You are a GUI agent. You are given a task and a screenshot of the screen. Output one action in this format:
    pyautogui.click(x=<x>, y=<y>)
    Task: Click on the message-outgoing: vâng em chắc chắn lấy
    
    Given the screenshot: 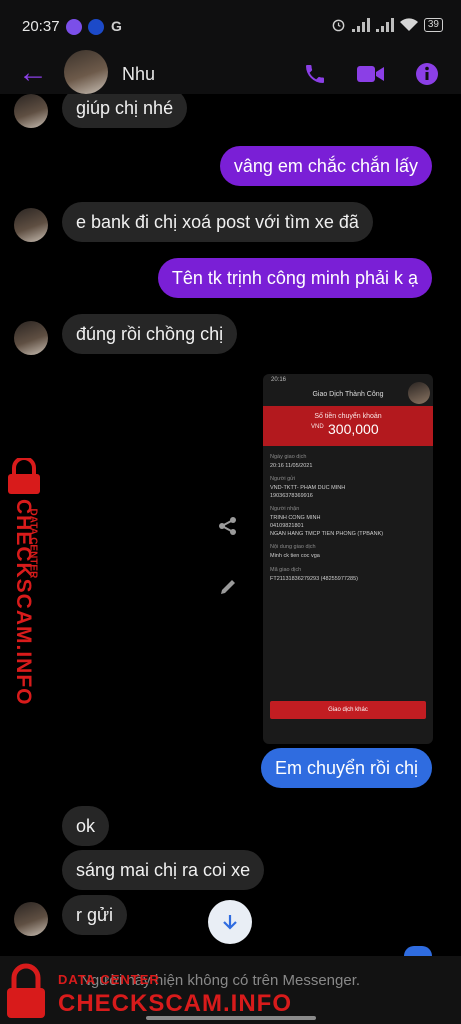 What is the action you would take?
    pyautogui.click(x=325, y=166)
    